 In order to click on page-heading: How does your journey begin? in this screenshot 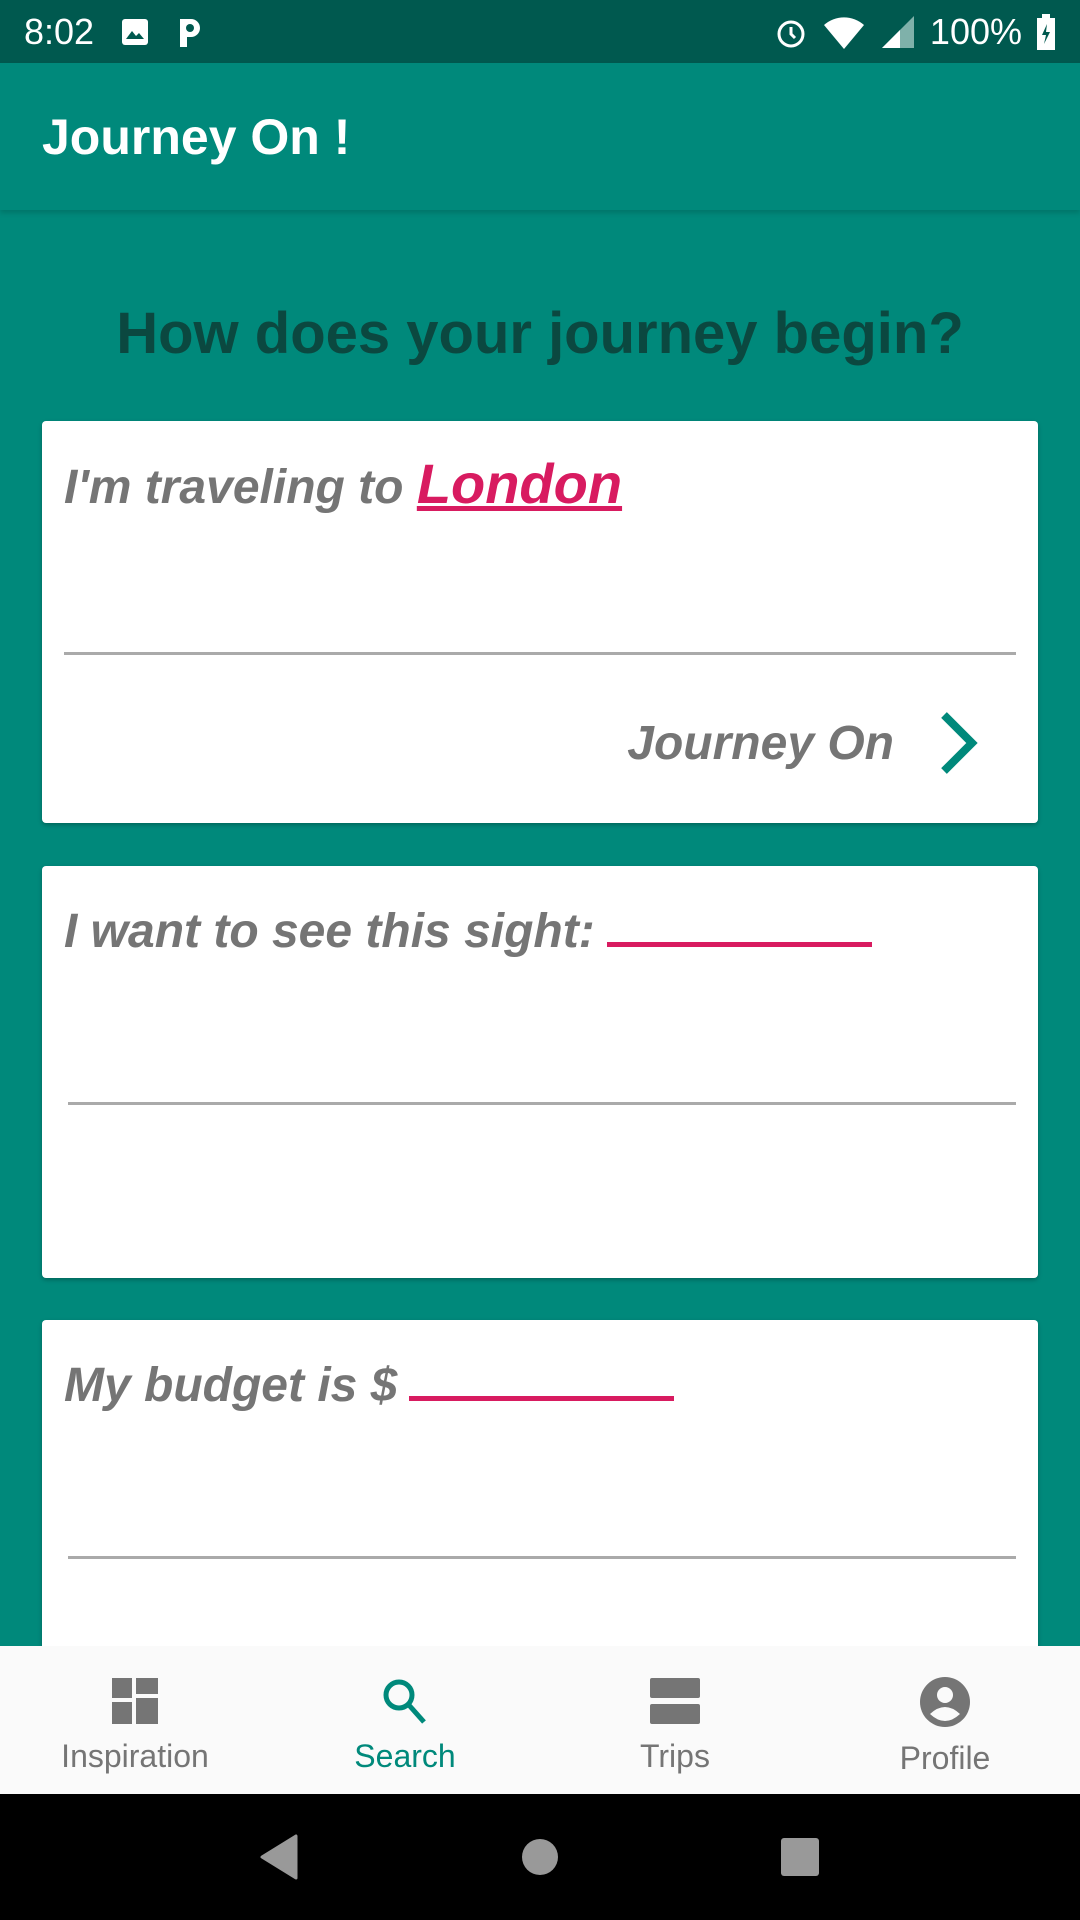, I will do `click(540, 333)`.